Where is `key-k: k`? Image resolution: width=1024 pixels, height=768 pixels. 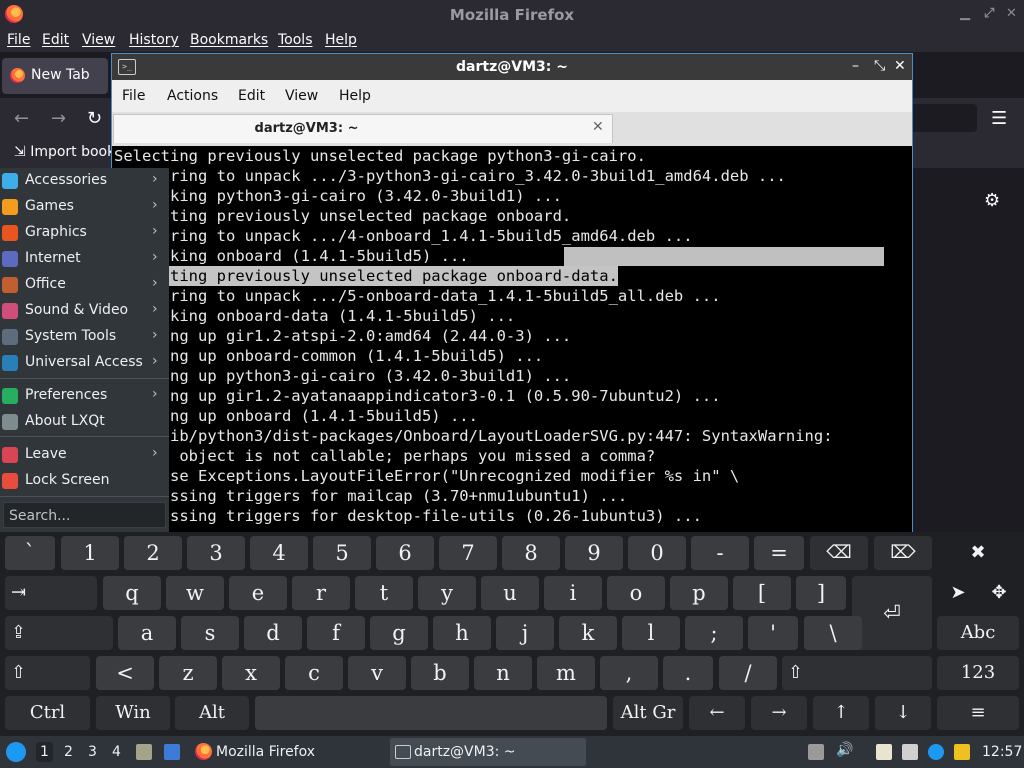 key-k: k is located at coordinates (588, 633).